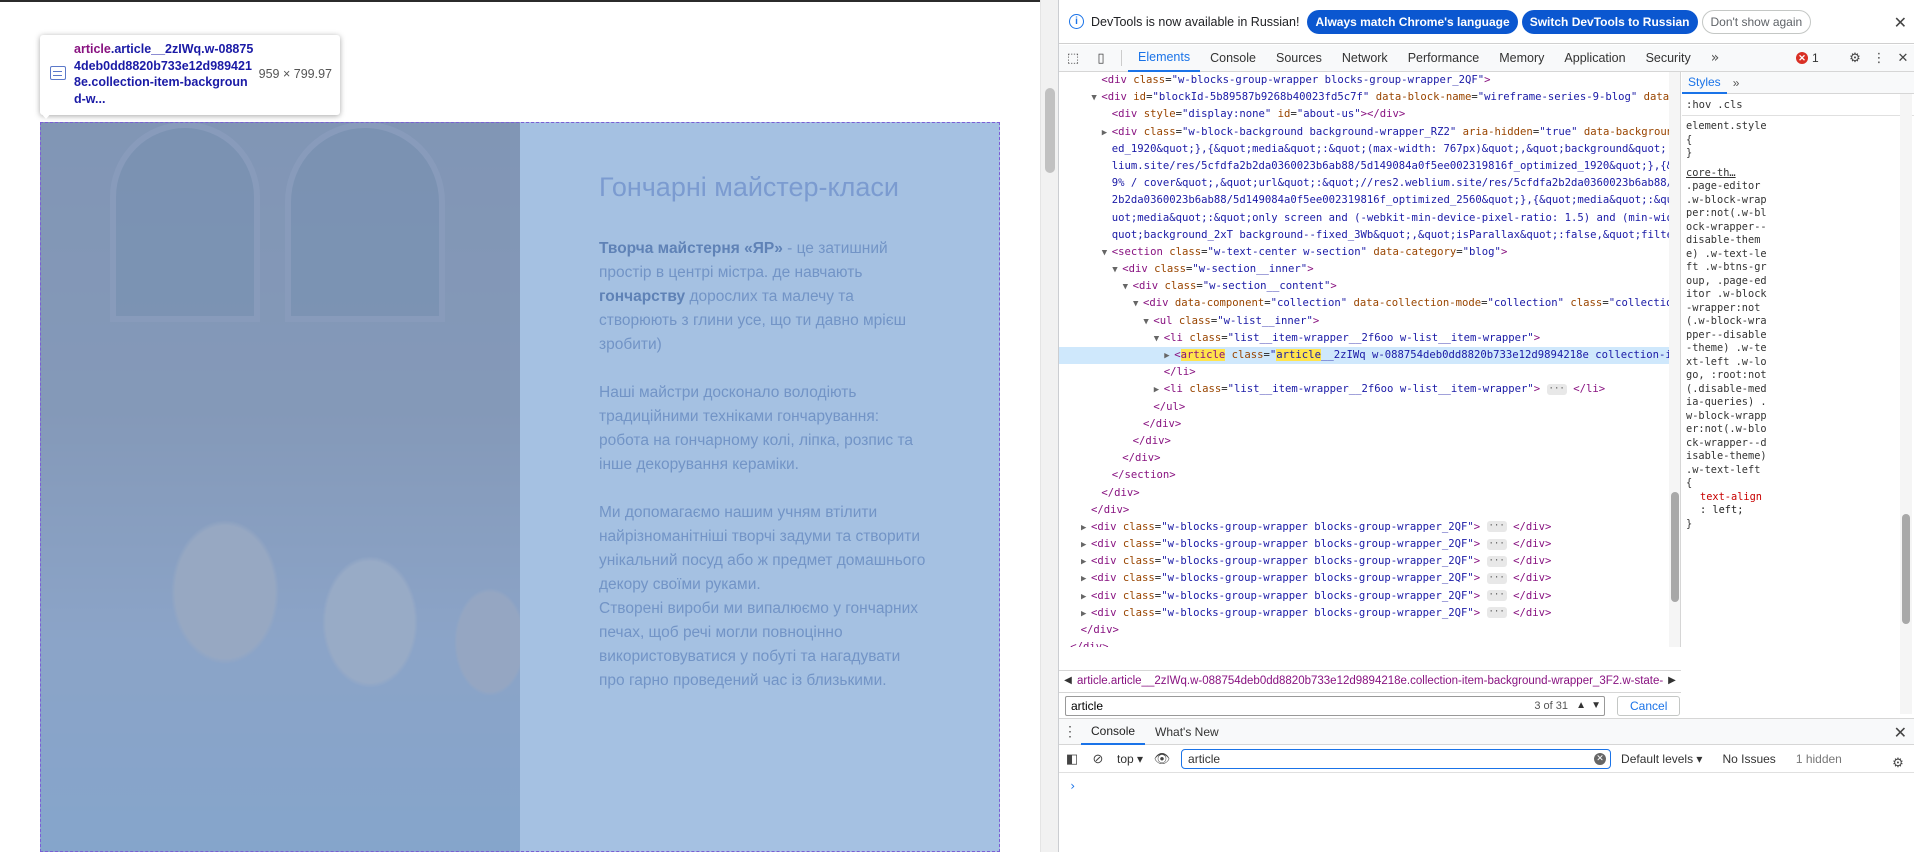  Describe the element at coordinates (1444, 58) in the screenshot. I see `tab-performance: Performance` at that location.